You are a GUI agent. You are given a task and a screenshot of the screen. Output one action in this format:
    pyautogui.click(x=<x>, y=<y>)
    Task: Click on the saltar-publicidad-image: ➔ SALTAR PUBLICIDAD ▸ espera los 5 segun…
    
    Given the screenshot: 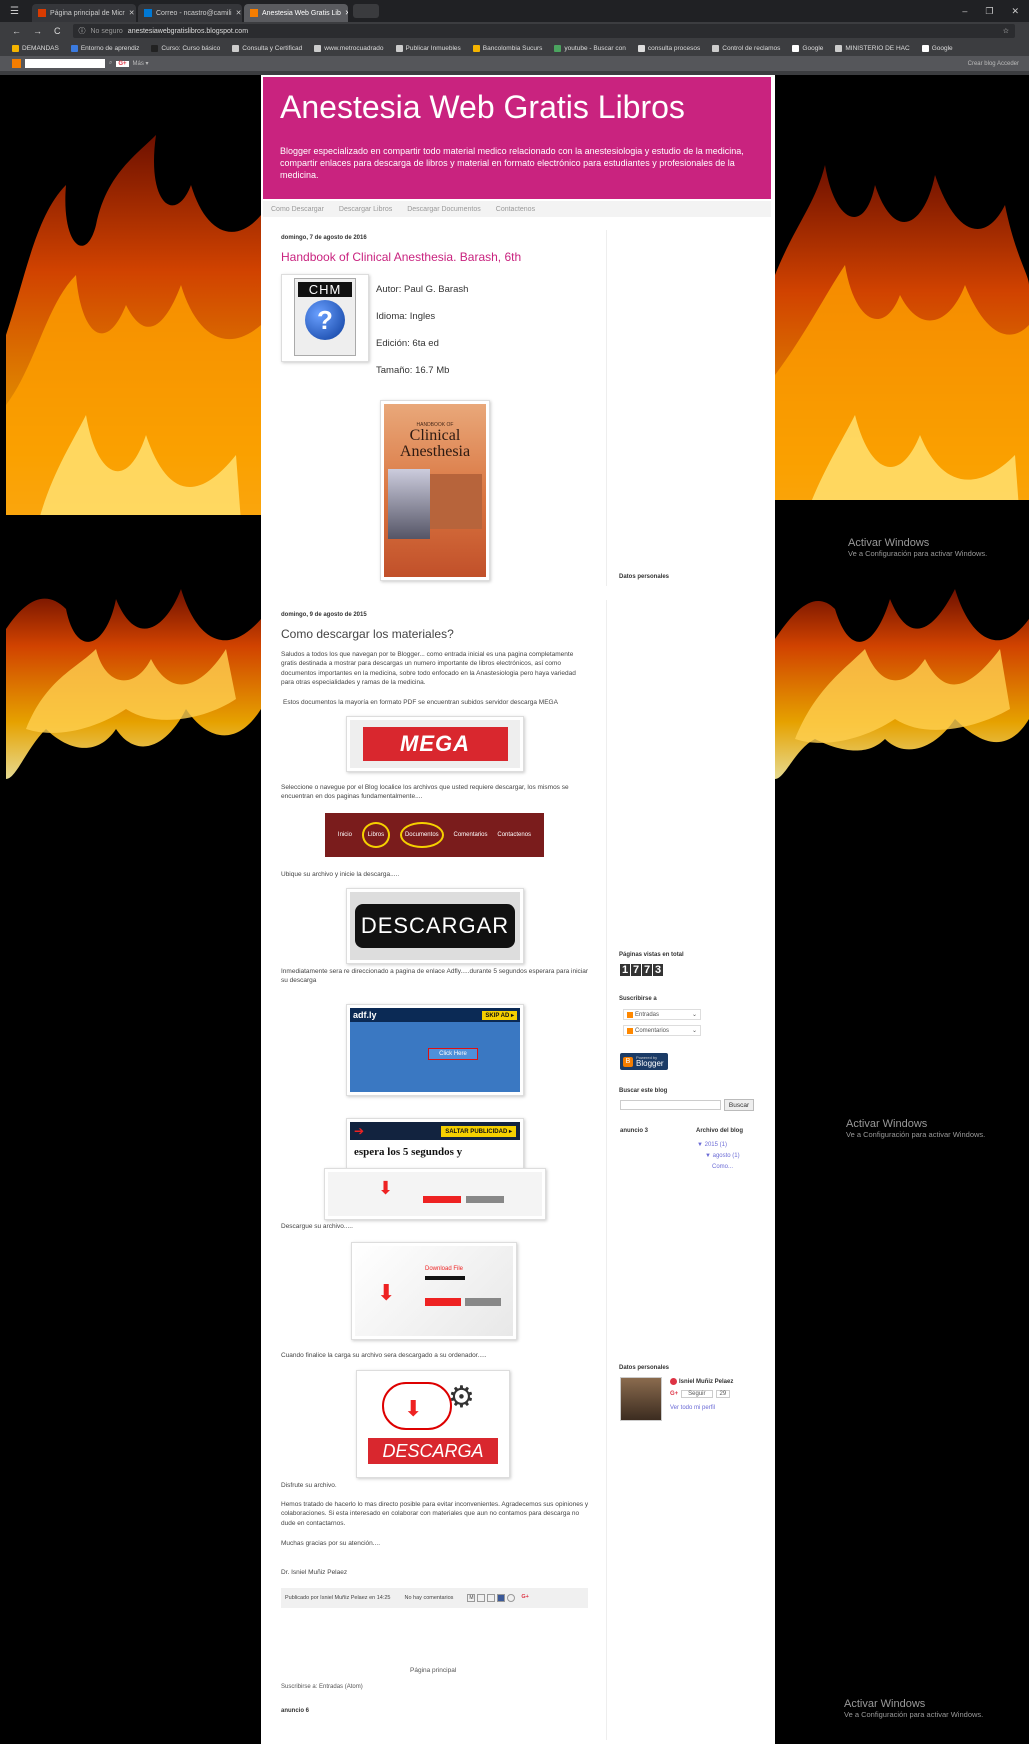 What is the action you would take?
    pyautogui.click(x=435, y=1144)
    